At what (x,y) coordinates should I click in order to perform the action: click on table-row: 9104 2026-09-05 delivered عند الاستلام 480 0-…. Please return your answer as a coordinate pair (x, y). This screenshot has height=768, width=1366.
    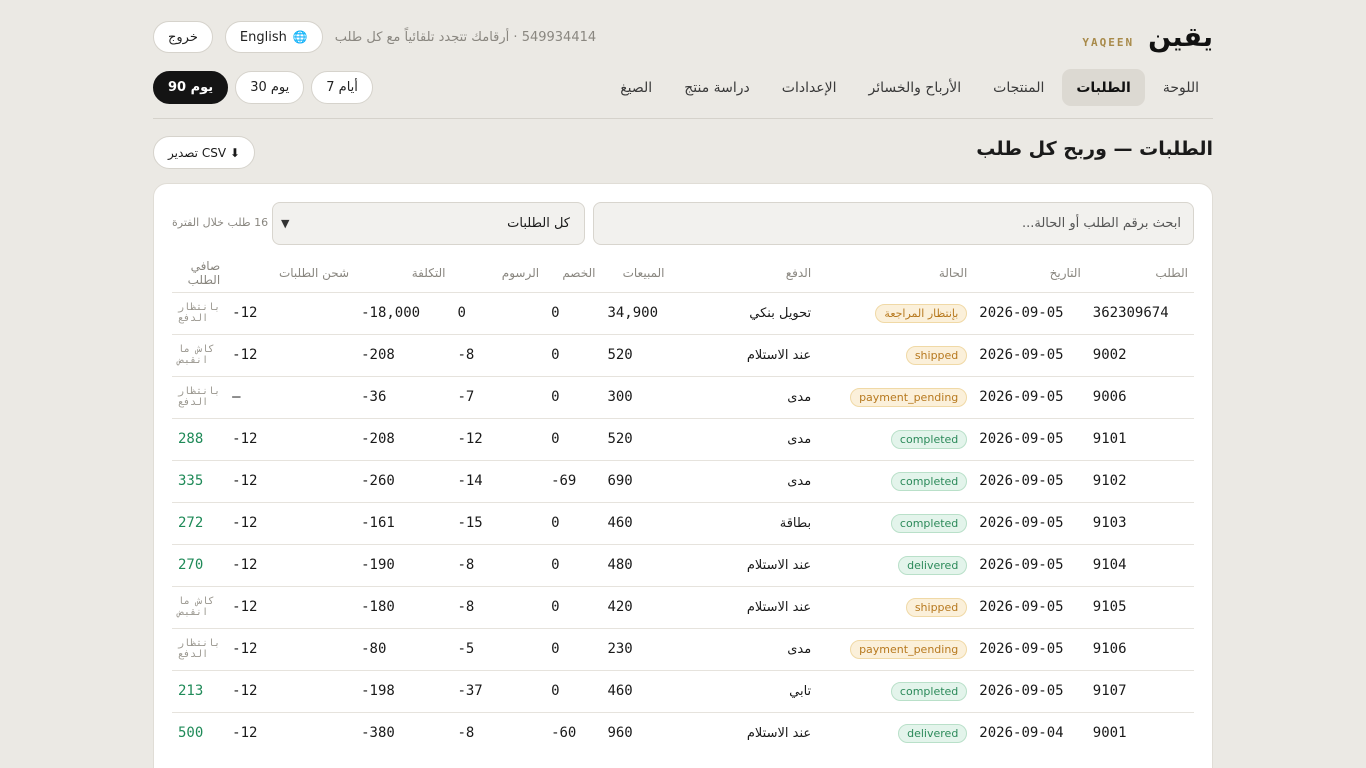
    Looking at the image, I should click on (683, 564).